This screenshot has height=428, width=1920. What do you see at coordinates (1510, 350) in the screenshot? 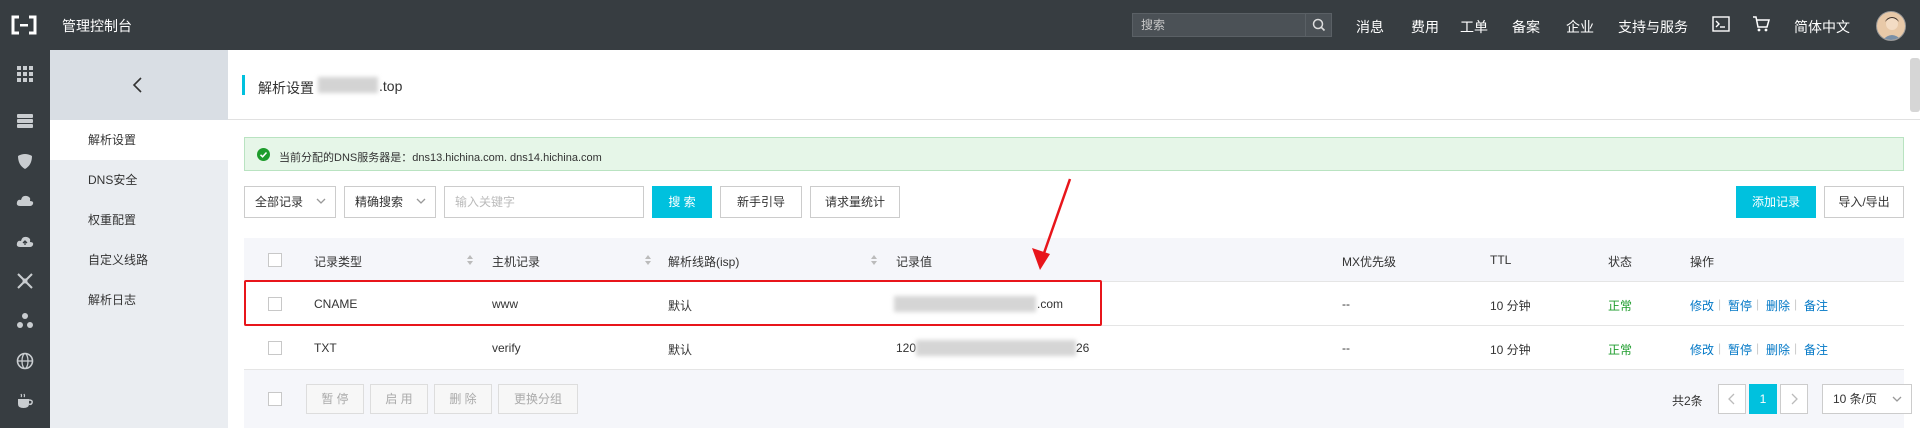
I see `record-ttl: 10 分钟` at bounding box center [1510, 350].